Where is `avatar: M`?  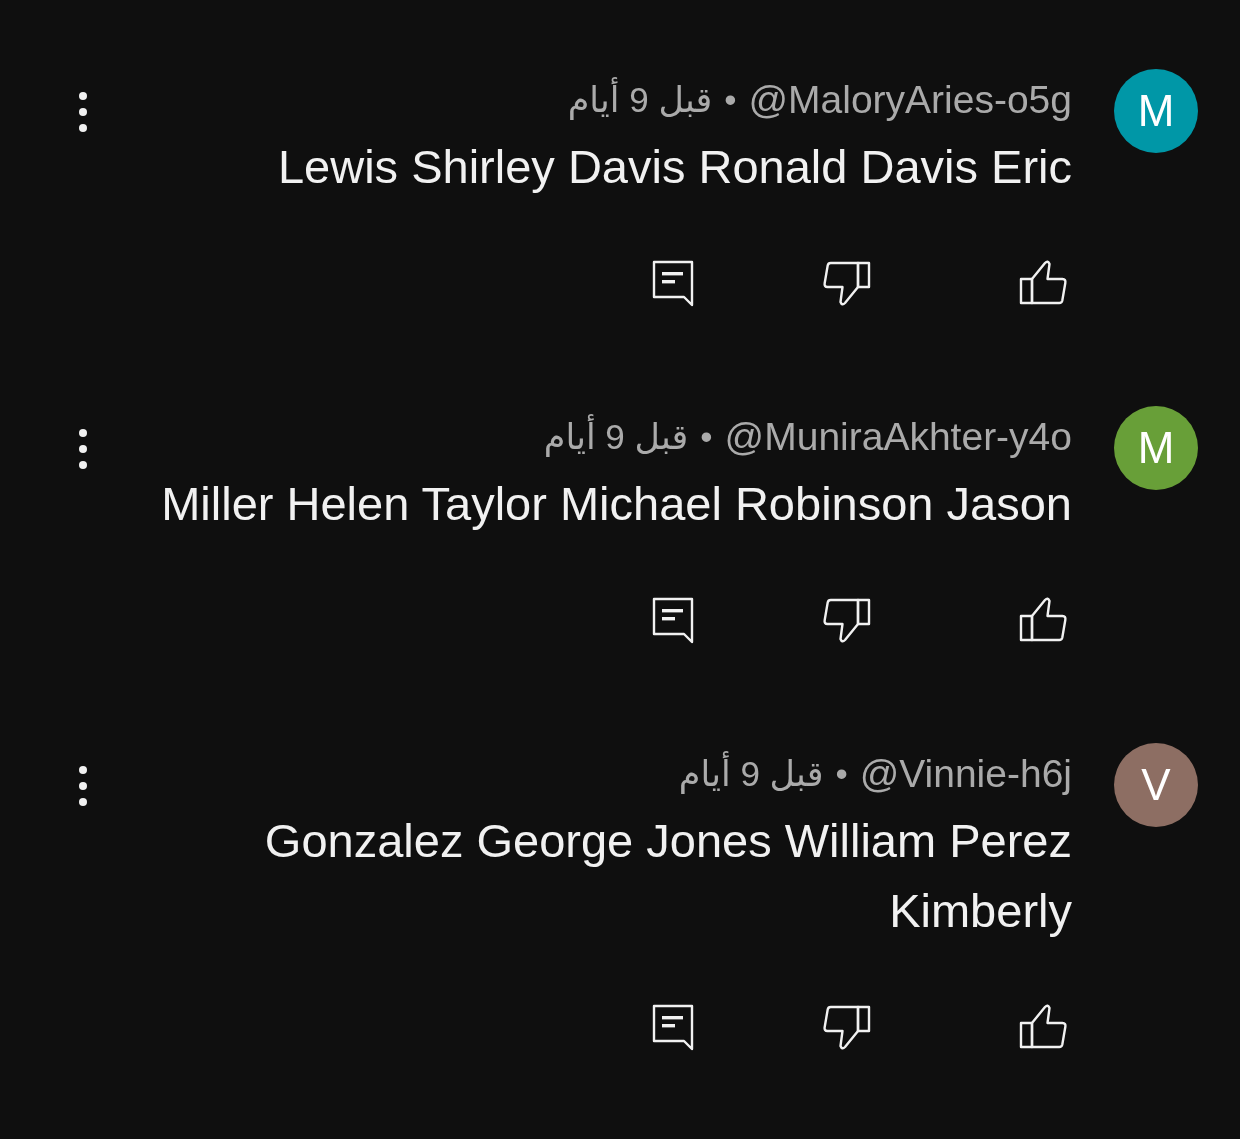
avatar: M is located at coordinates (1156, 111).